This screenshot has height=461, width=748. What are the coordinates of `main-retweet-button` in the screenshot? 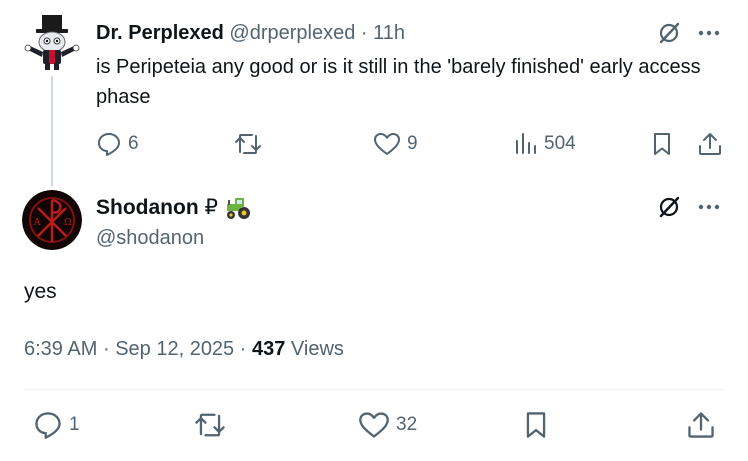 It's located at (210, 425).